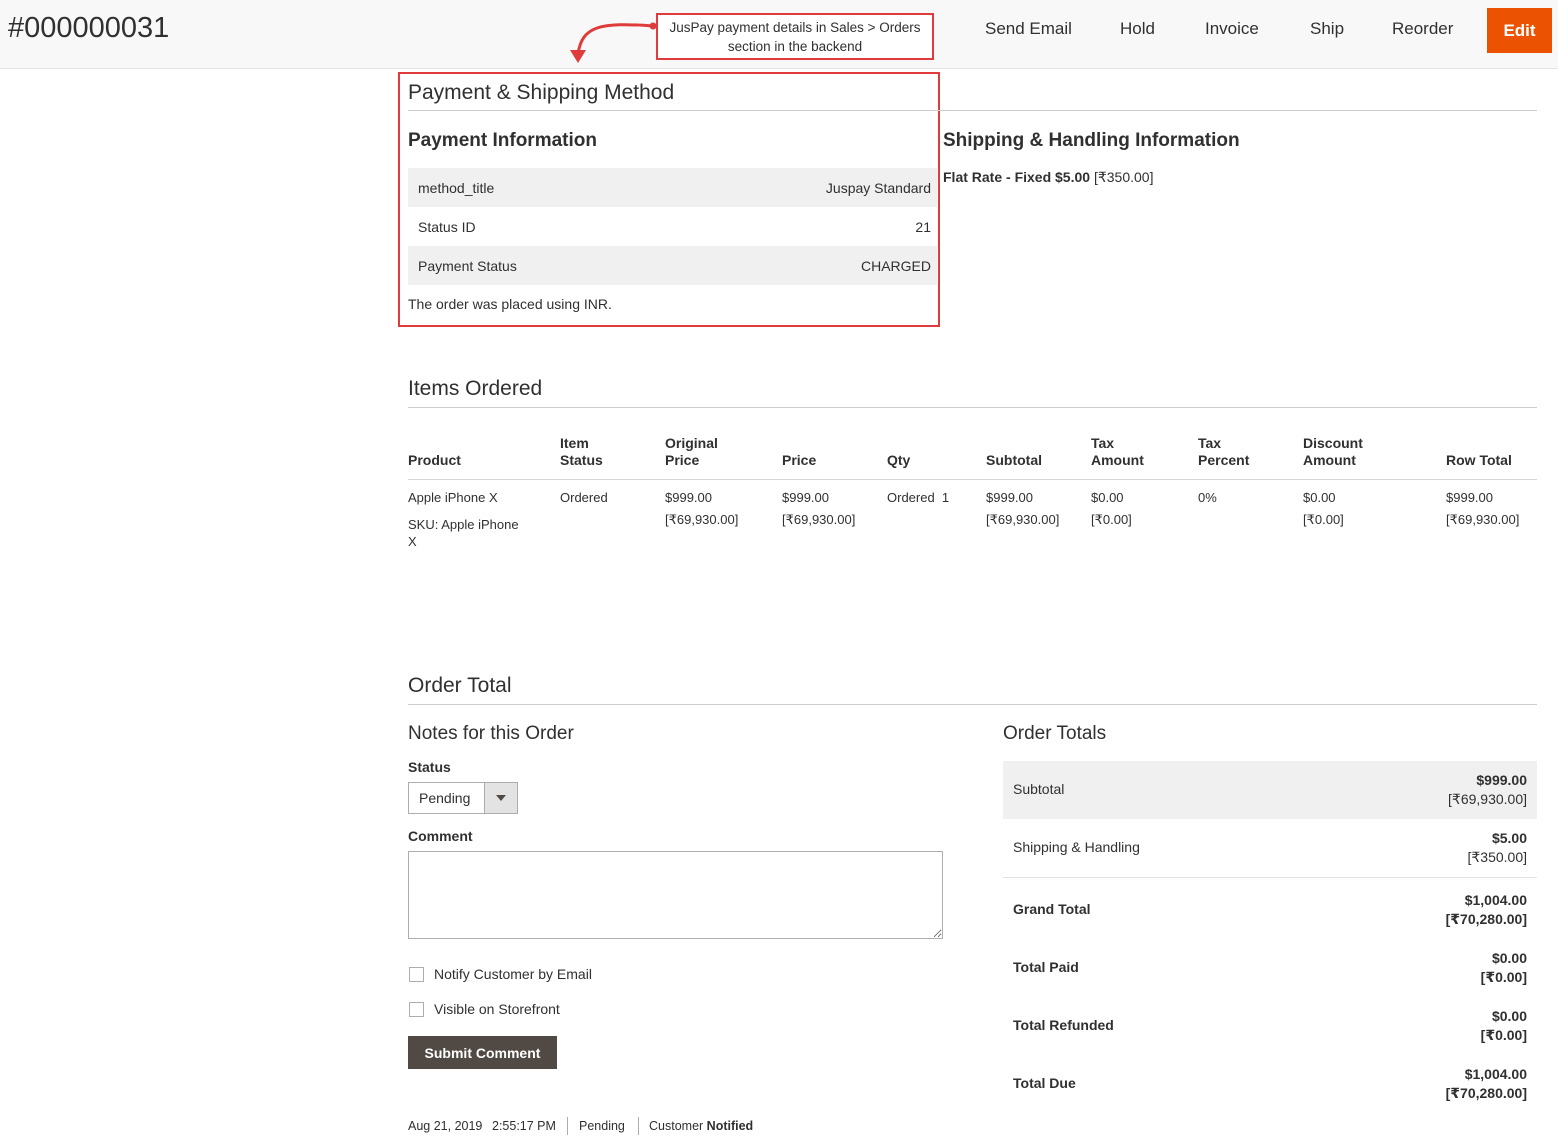 The image size is (1558, 1141). What do you see at coordinates (1028, 29) in the screenshot?
I see `send-email-button: Send Email` at bounding box center [1028, 29].